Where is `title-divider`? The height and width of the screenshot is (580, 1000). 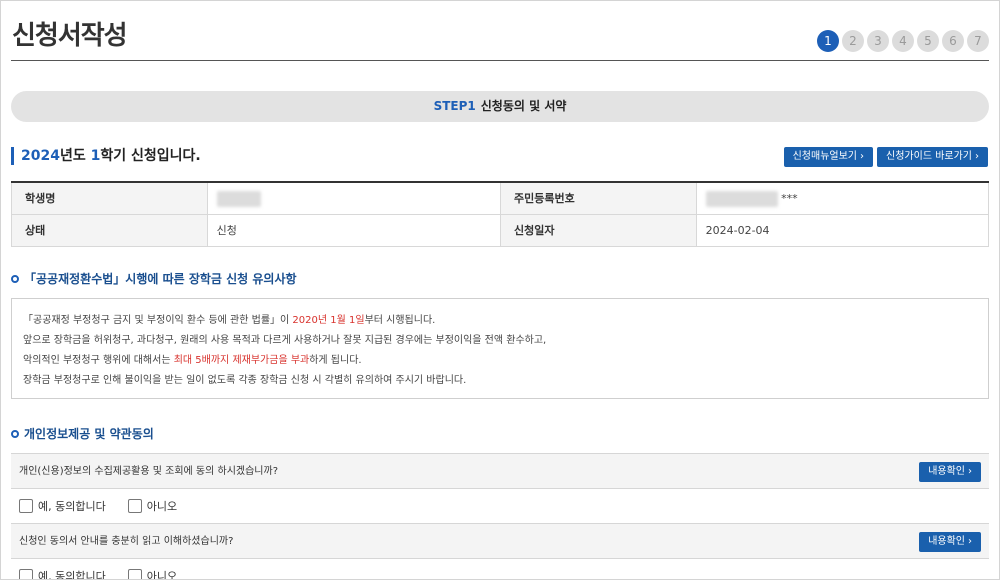 title-divider is located at coordinates (500, 60).